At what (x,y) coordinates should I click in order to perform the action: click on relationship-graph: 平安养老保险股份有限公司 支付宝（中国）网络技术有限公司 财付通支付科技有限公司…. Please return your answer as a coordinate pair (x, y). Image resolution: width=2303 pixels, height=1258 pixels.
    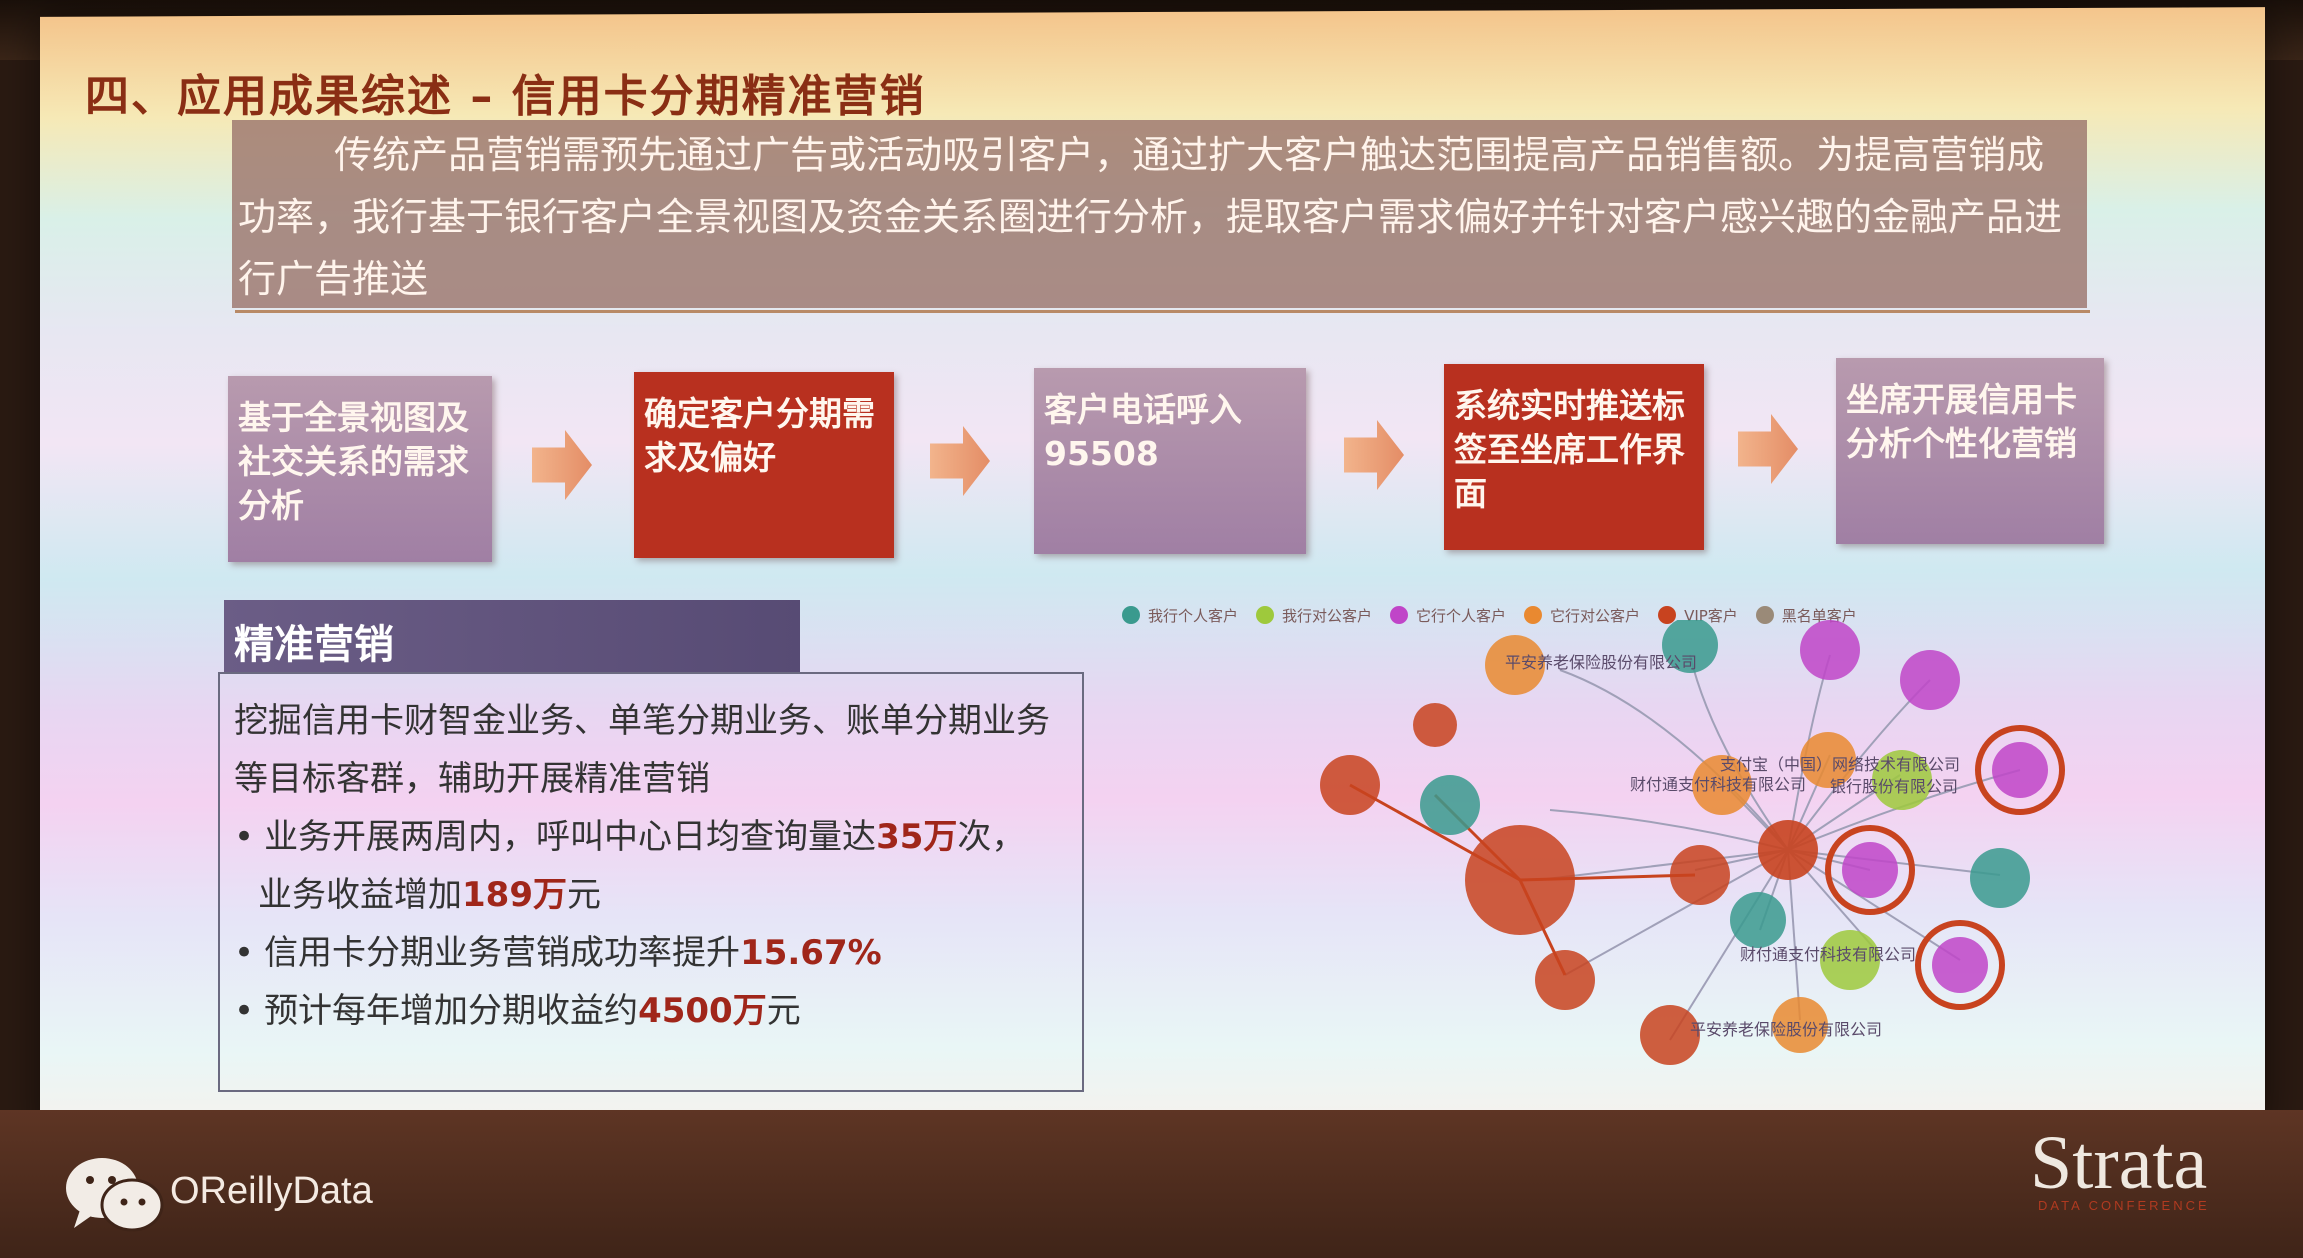
    Looking at the image, I should click on (1692, 842).